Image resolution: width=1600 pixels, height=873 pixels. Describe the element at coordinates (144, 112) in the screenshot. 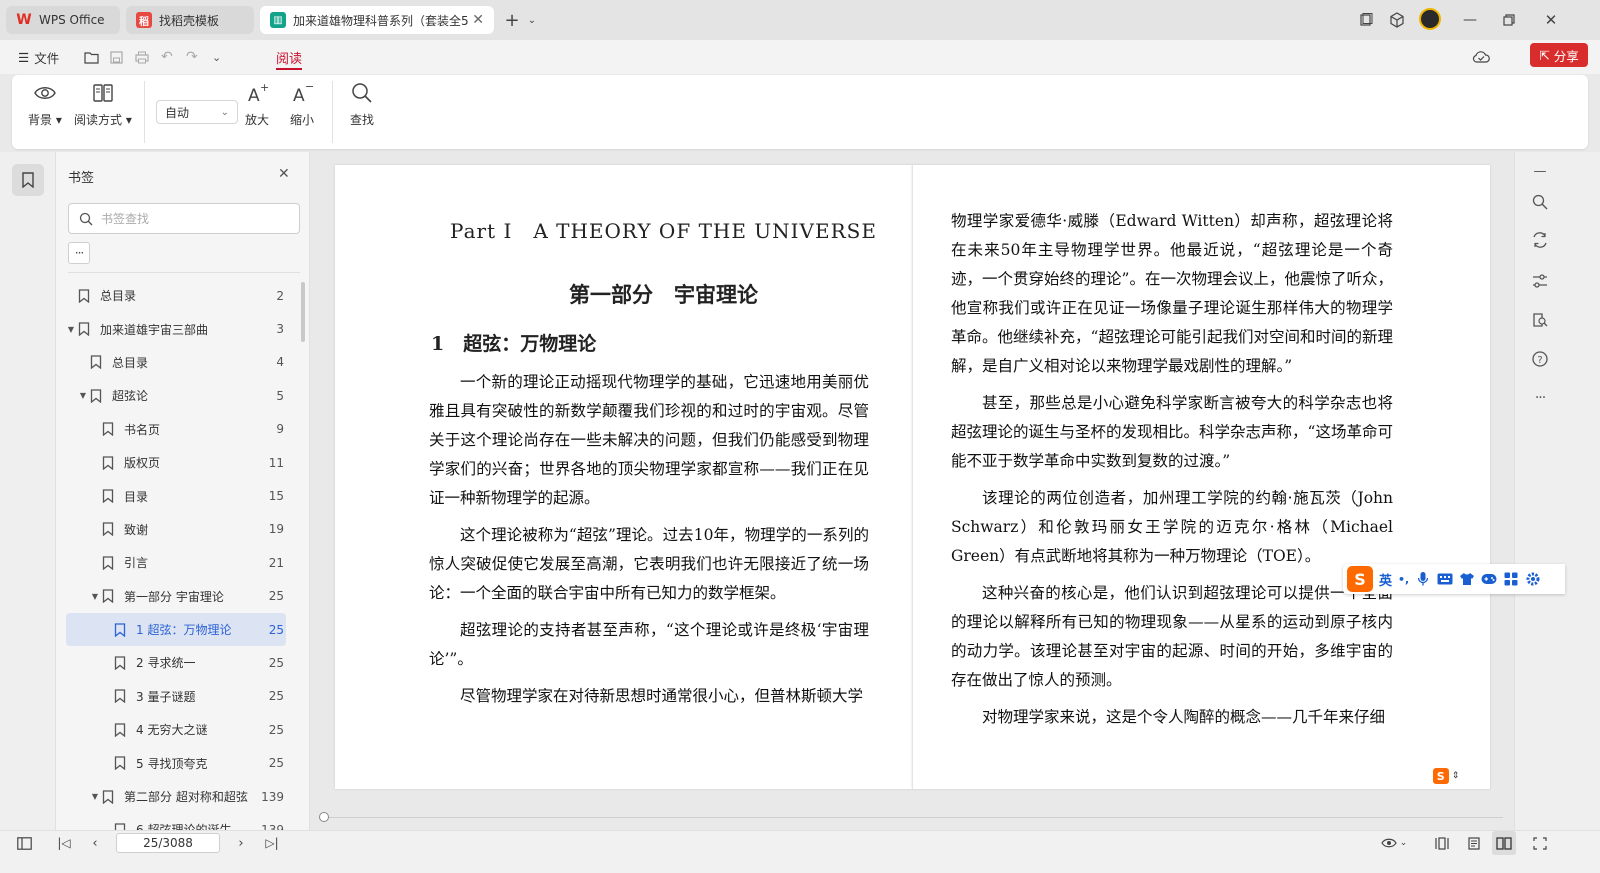

I see `ribbon-divider` at that location.